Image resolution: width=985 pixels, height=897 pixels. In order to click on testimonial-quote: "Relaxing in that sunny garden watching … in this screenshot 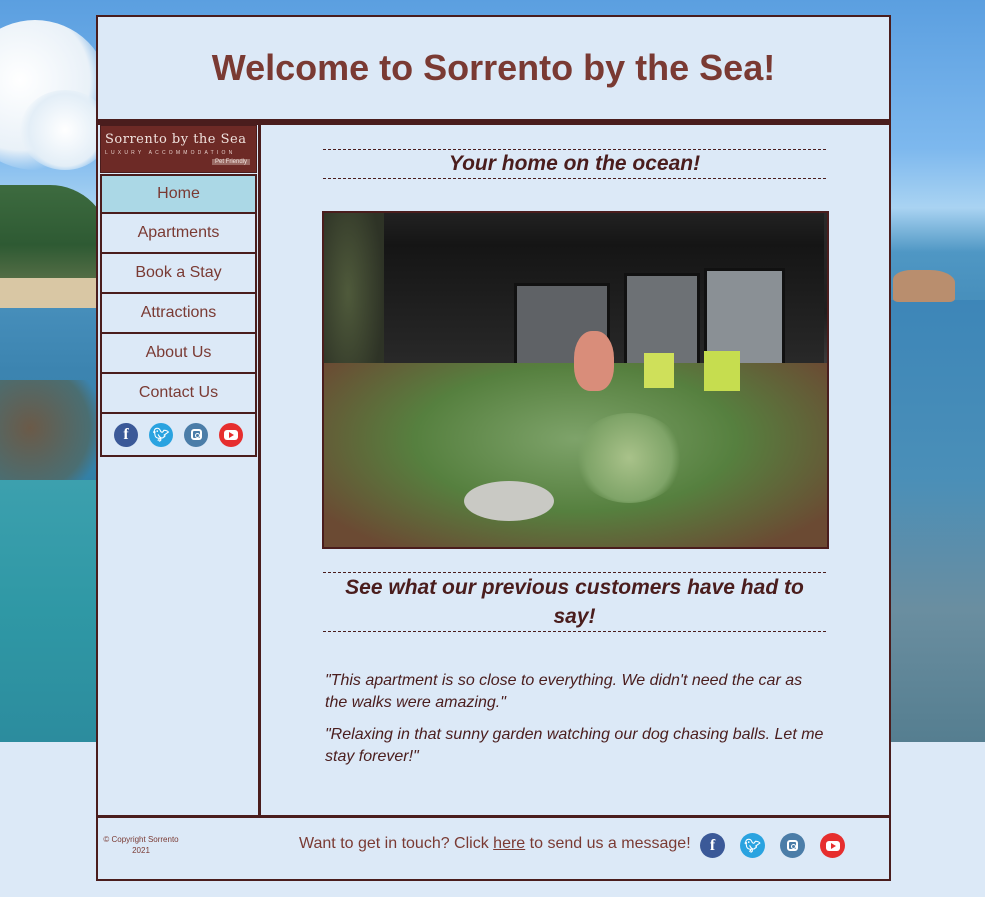, I will do `click(574, 745)`.